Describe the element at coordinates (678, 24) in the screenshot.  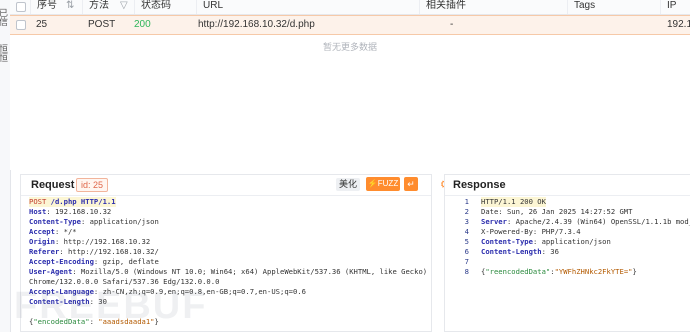
I see `row-ip: 192.16` at that location.